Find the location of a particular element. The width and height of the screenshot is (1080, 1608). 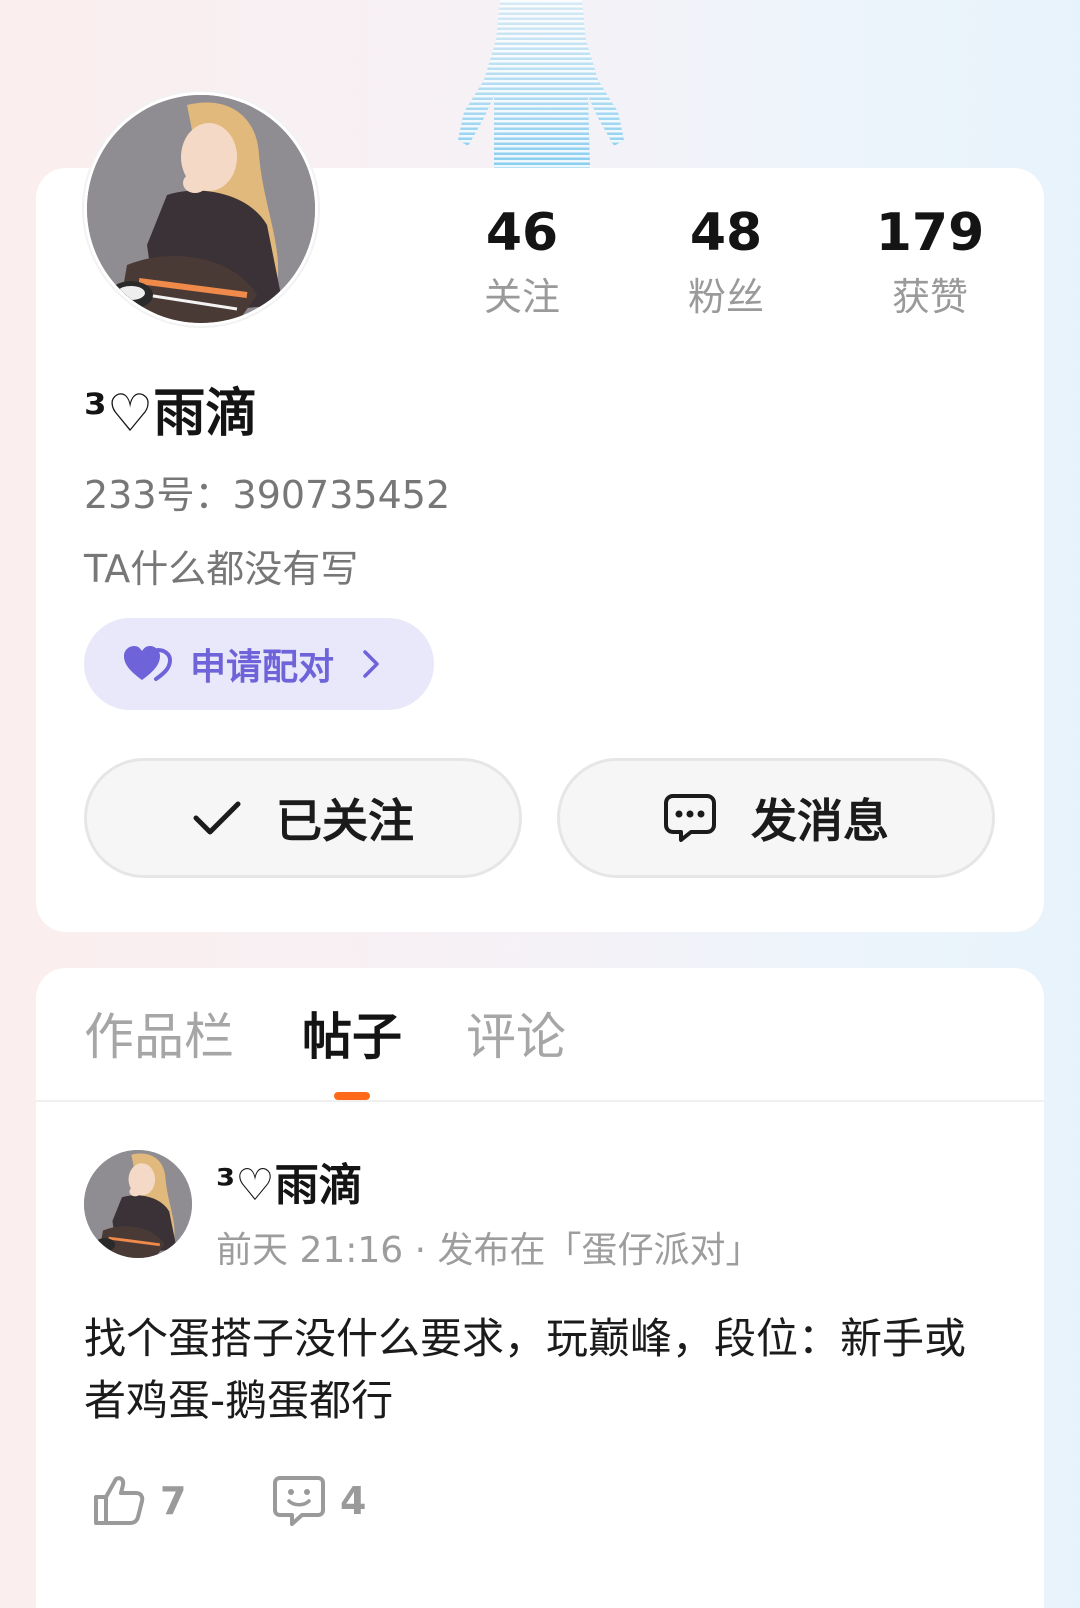

profile-stats: 46 关注 48 粉丝 179 获赞 is located at coordinates (726, 263).